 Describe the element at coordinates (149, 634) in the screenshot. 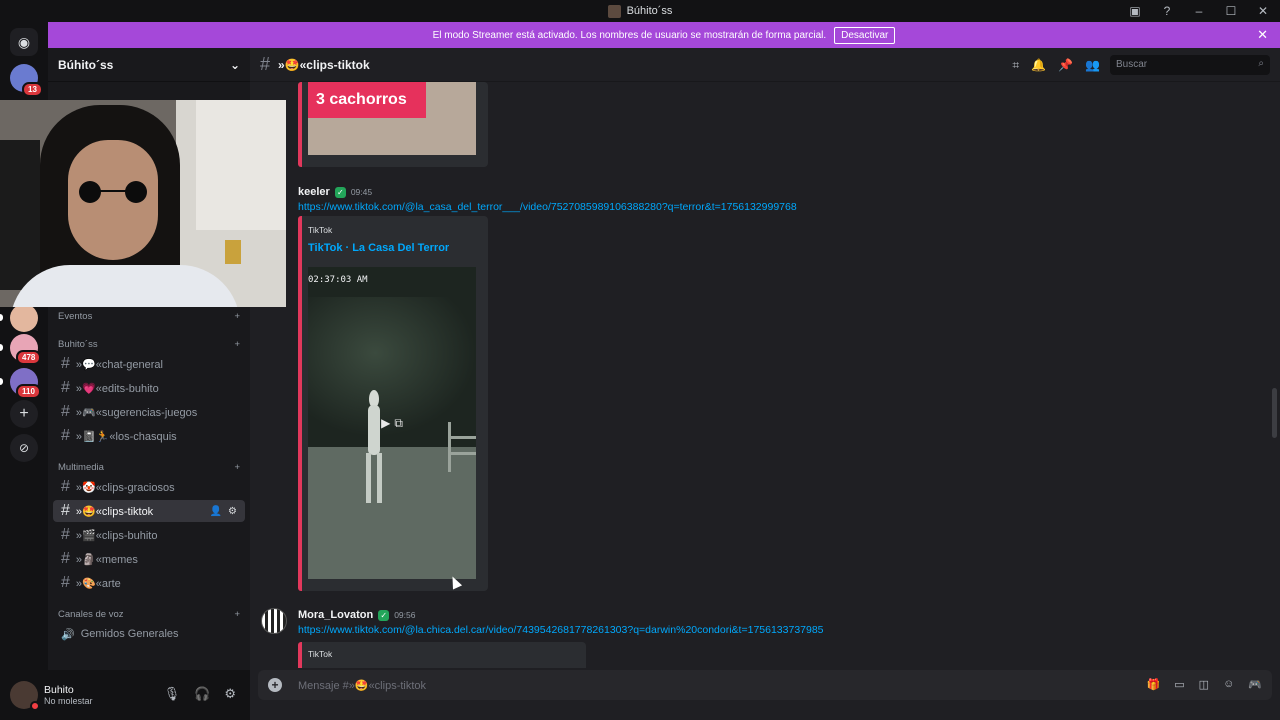

I see `voice-channel: 🔊 Gemidos Generales` at that location.